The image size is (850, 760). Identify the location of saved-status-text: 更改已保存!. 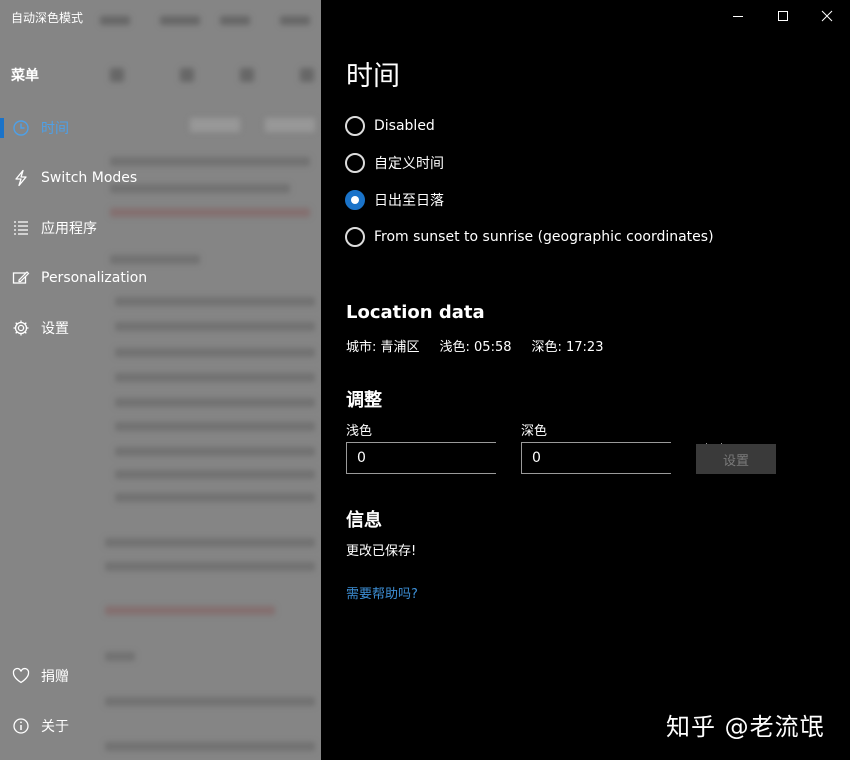
(381, 551).